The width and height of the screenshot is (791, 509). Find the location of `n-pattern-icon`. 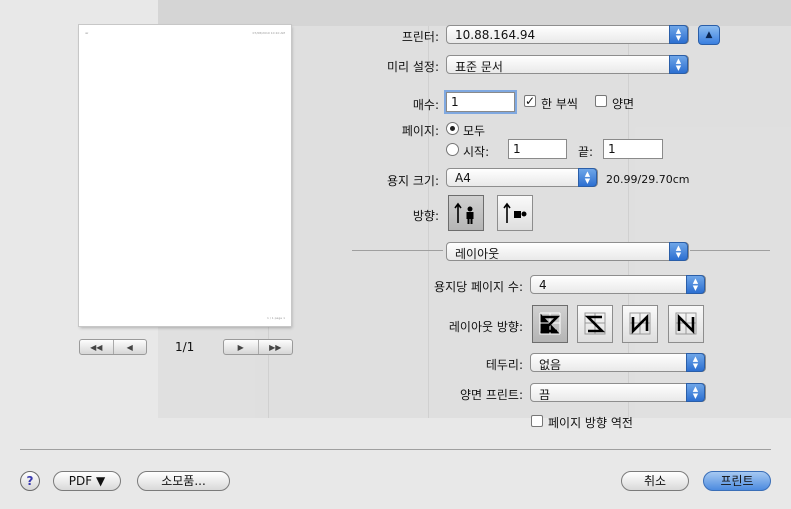

n-pattern-icon is located at coordinates (686, 323).